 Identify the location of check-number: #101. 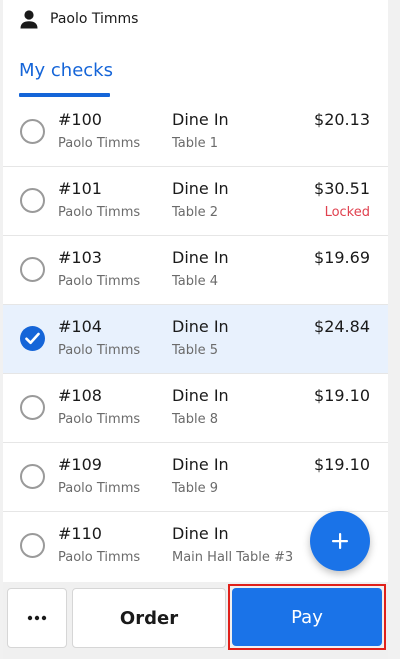
(80, 188).